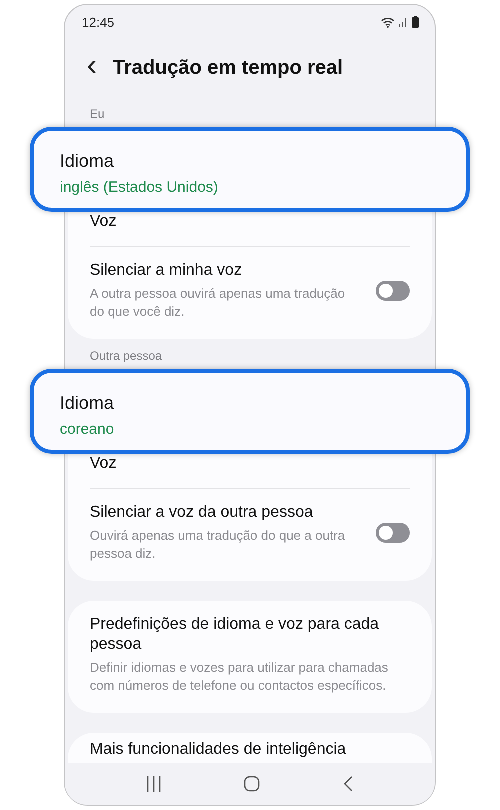 The height and width of the screenshot is (810, 500). I want to click on settings-row: Mais funcionalidades de inteligência, so click(250, 746).